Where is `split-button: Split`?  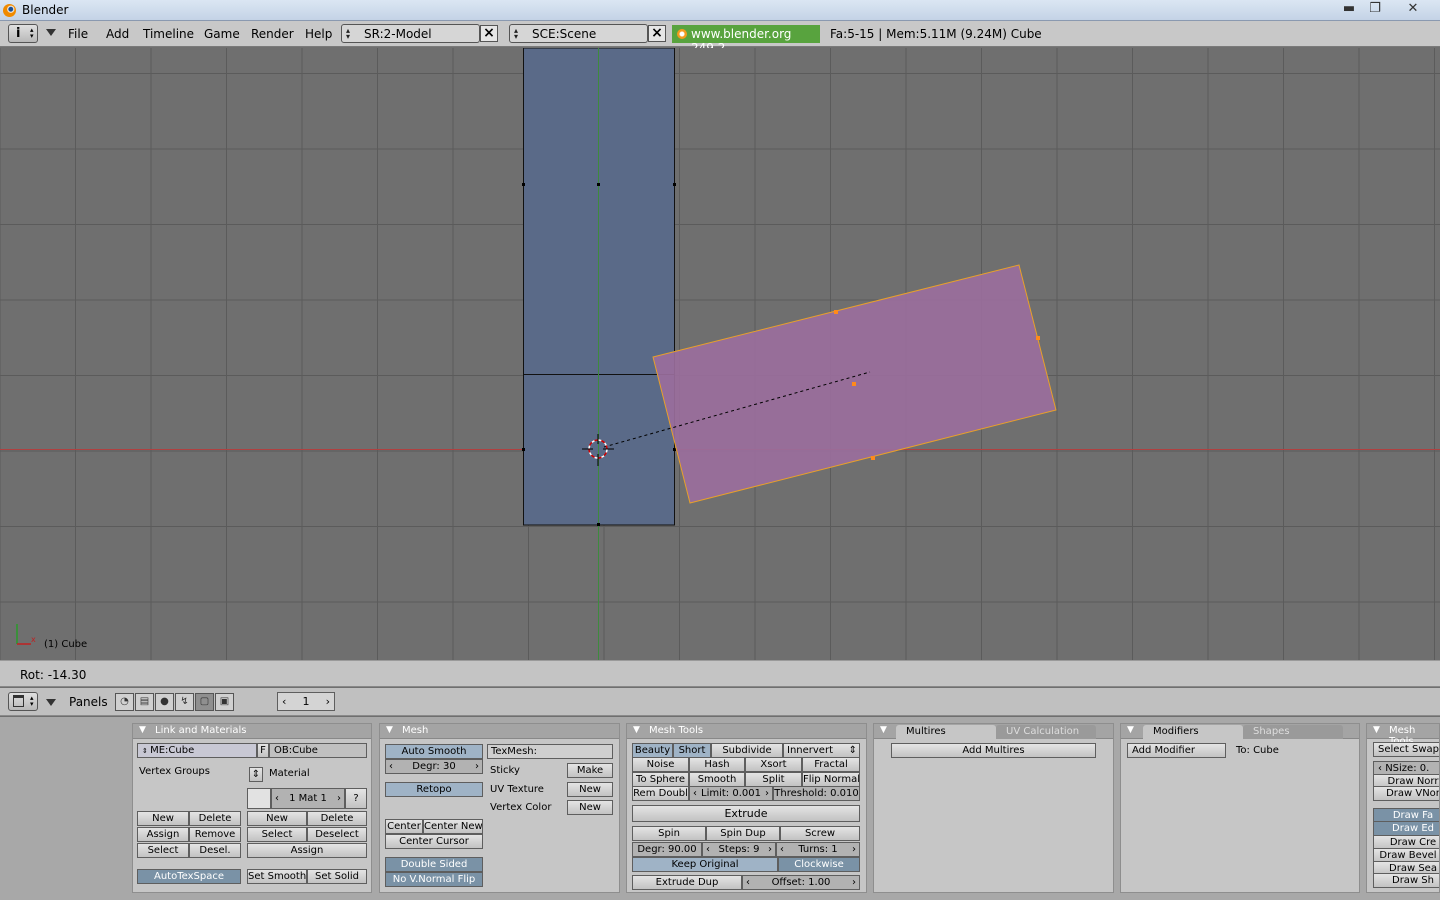 split-button: Split is located at coordinates (773, 779).